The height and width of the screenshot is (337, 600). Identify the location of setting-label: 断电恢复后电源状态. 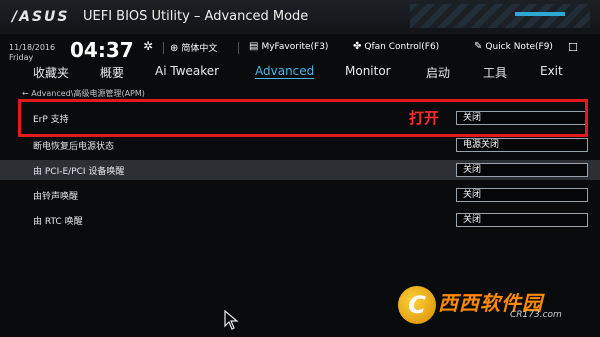
(74, 147).